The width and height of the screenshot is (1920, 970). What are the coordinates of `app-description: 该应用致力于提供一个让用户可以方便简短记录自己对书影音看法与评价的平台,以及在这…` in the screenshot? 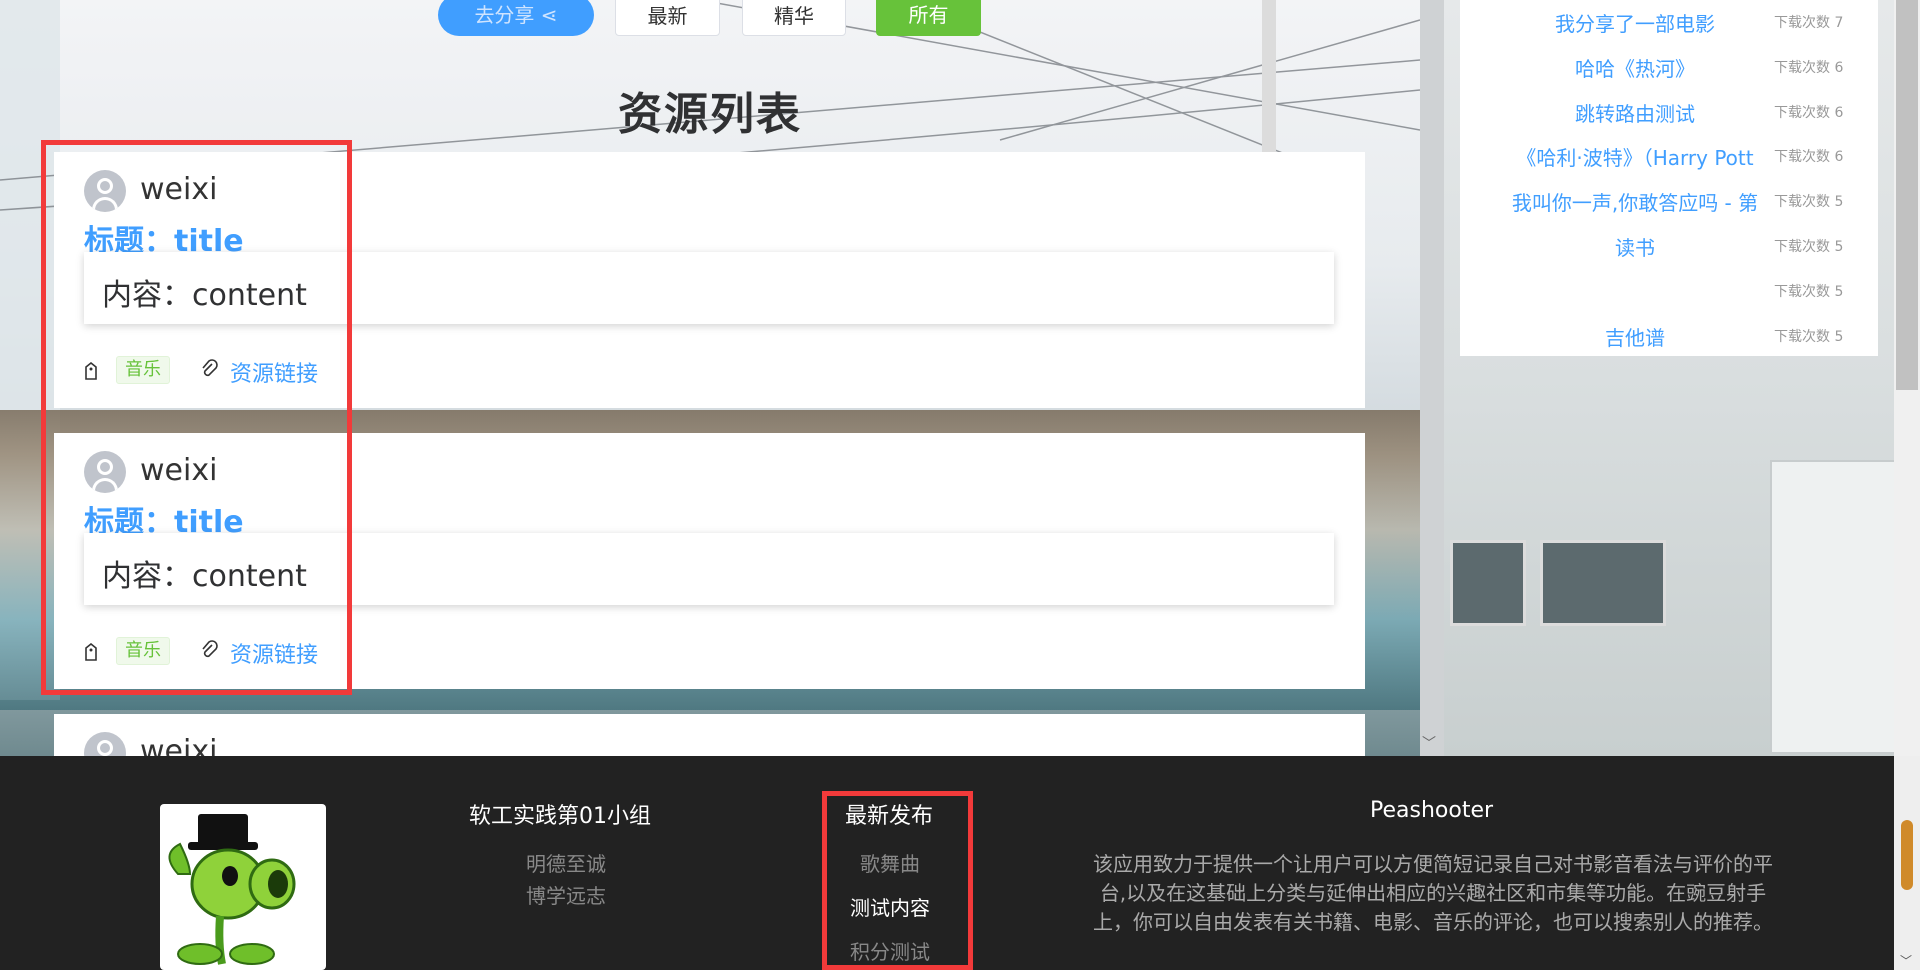 It's located at (1433, 893).